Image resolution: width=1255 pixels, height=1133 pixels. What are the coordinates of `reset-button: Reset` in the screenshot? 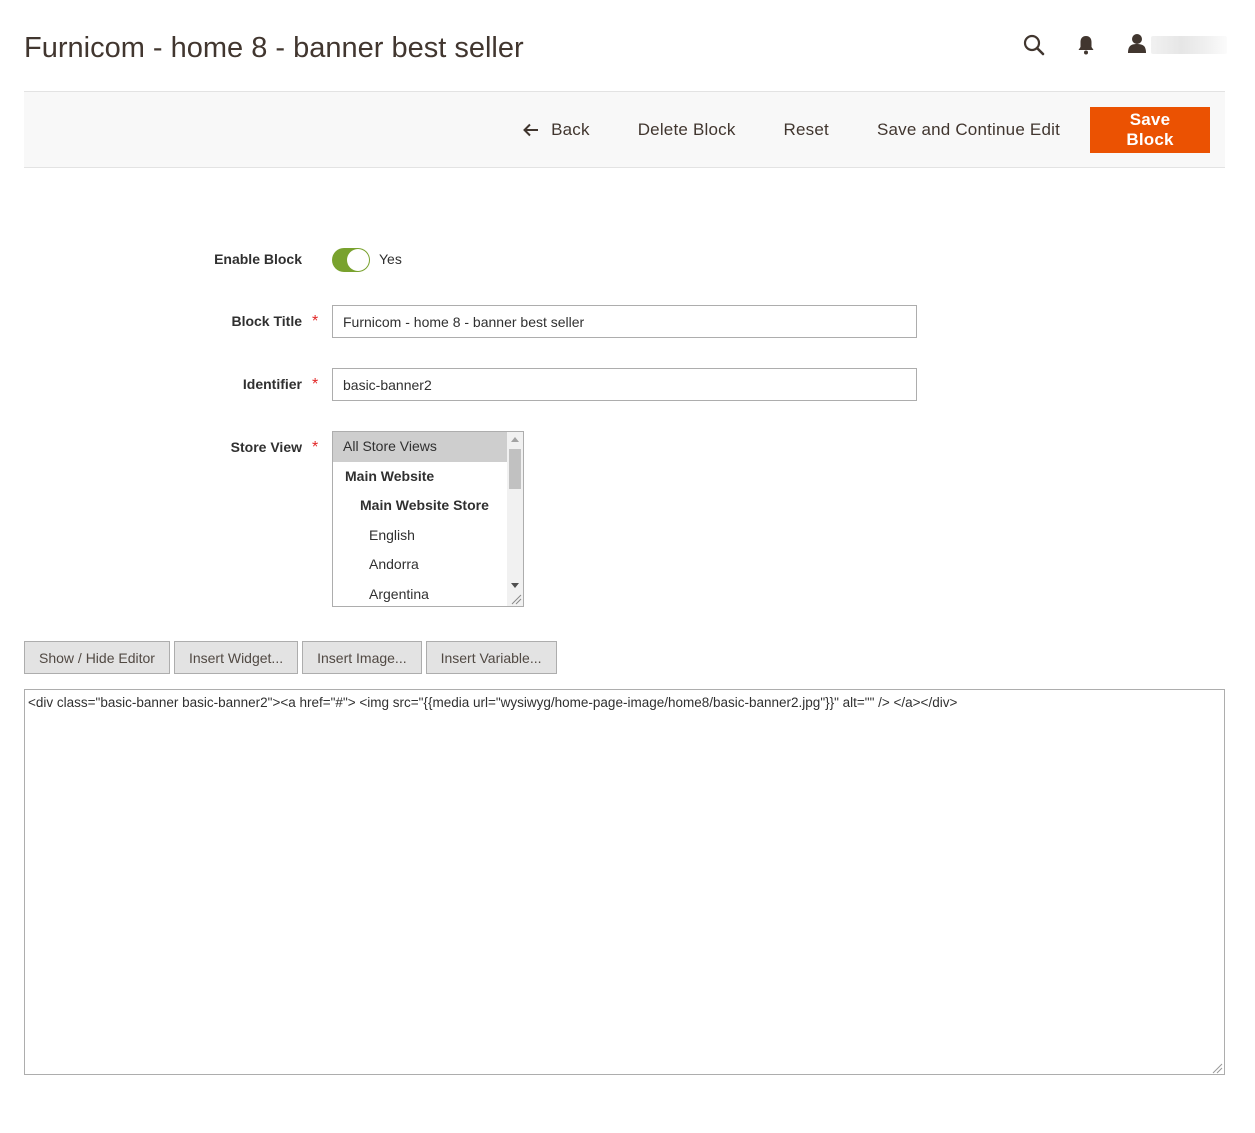 It's located at (806, 130).